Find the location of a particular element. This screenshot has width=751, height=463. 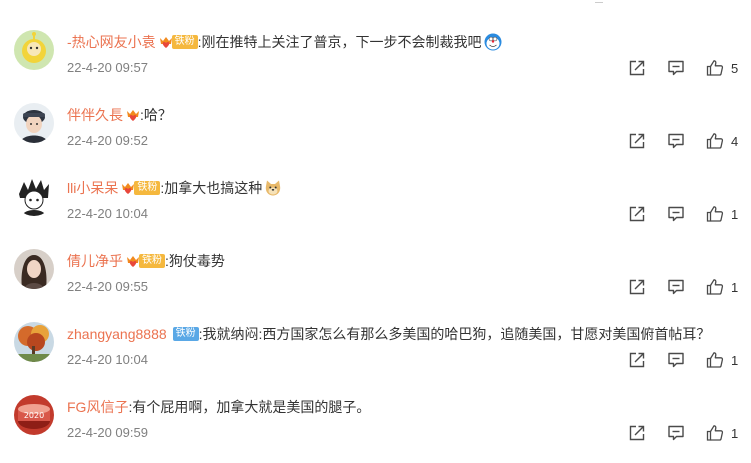

comment-text-line: 倩儿净乎 铁粉 :狗仗毒势 is located at coordinates (146, 261).